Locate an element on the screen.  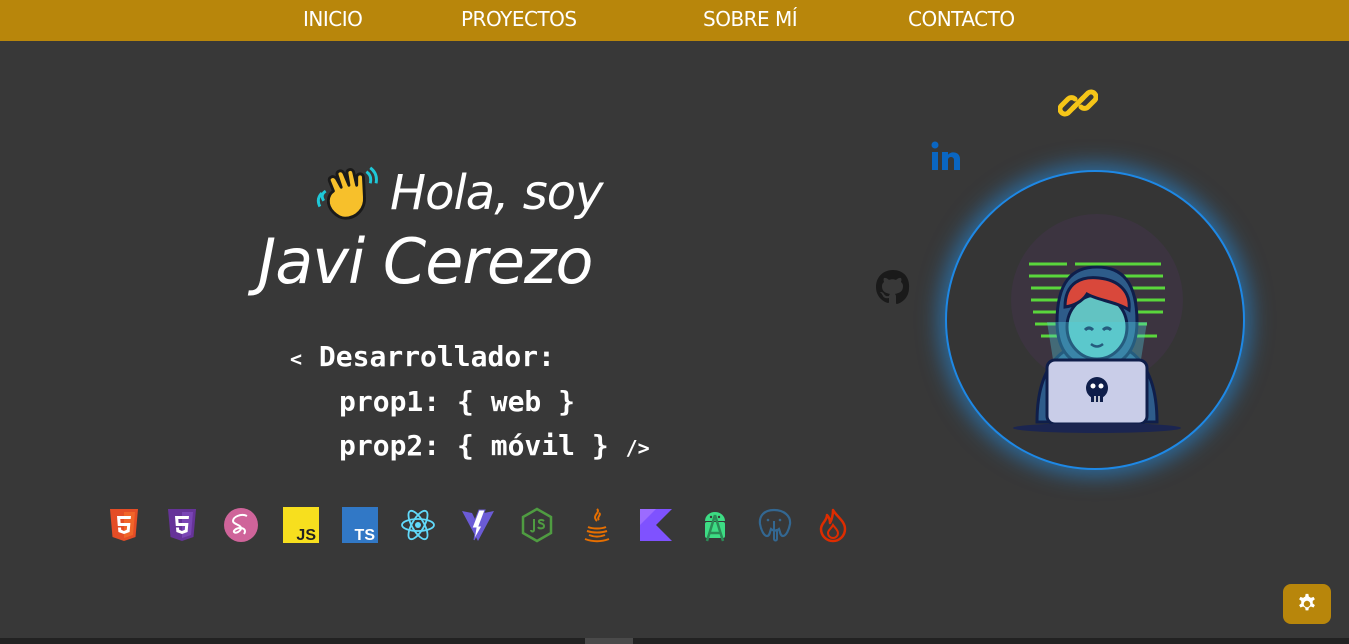
java-icon is located at coordinates (597, 525).